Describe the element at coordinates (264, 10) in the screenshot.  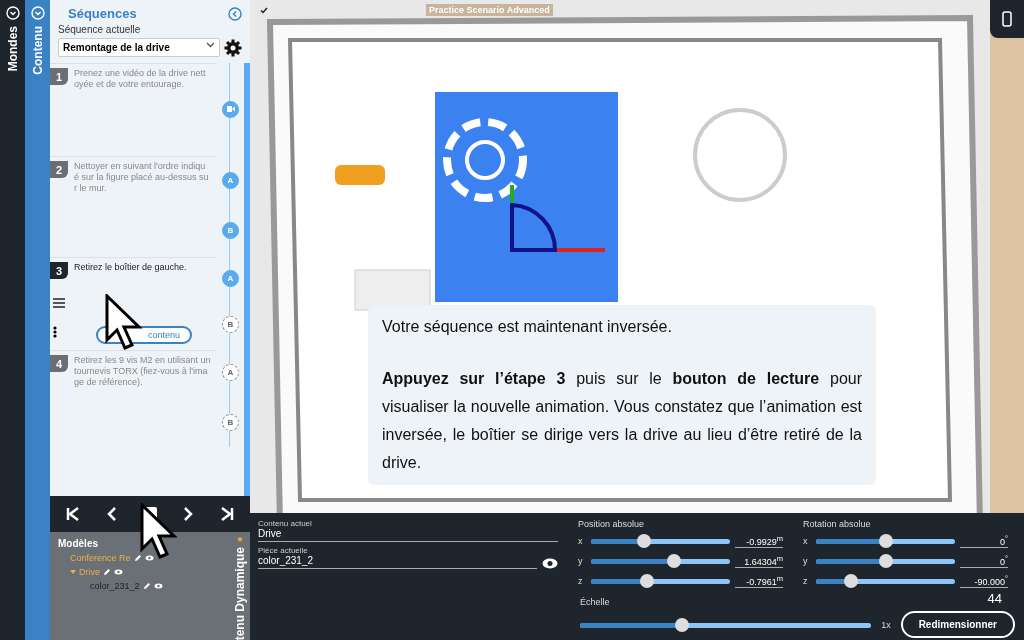
I see `check-icon` at that location.